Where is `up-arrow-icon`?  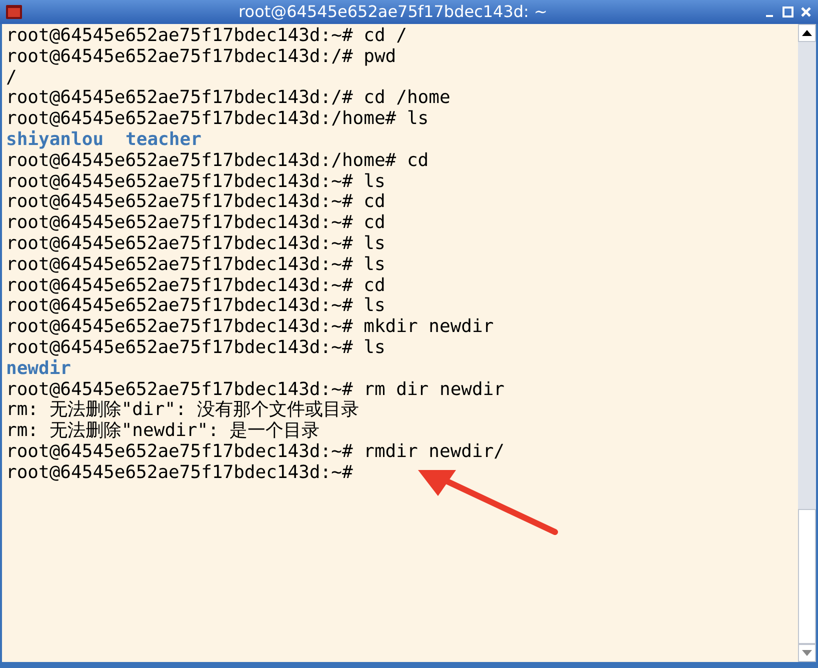 up-arrow-icon is located at coordinates (807, 33).